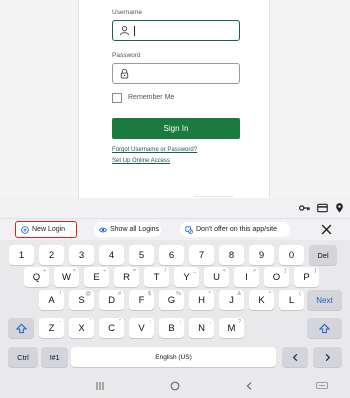 The width and height of the screenshot is (350, 398). Describe the element at coordinates (326, 229) in the screenshot. I see `close-icon` at that location.